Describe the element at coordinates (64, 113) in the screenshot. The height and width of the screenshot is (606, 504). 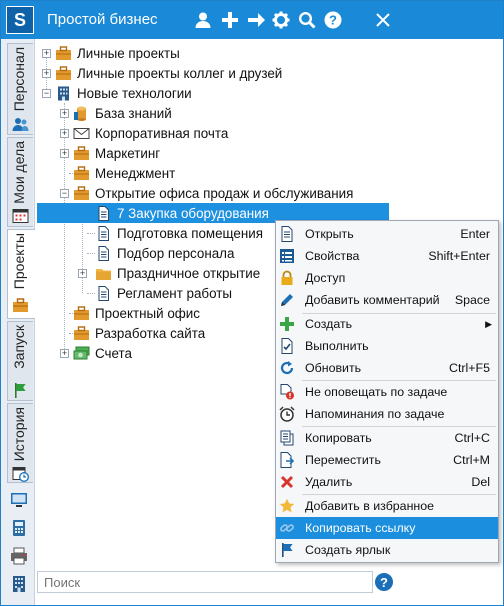
I see `tree-expander-3: +` at that location.